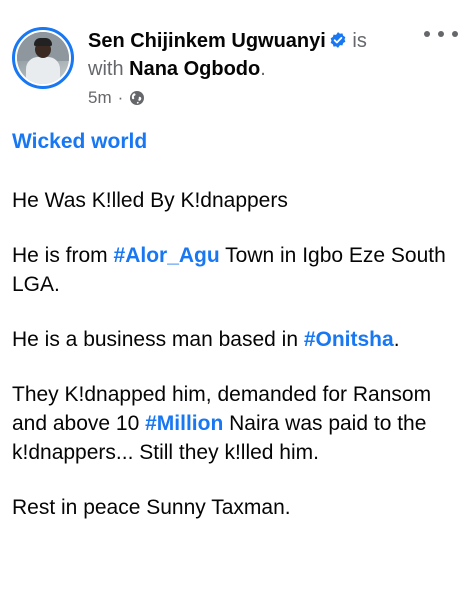  Describe the element at coordinates (206, 339) in the screenshot. I see `post-paragraph-business: He is a business man based in #Onitsha.` at that location.